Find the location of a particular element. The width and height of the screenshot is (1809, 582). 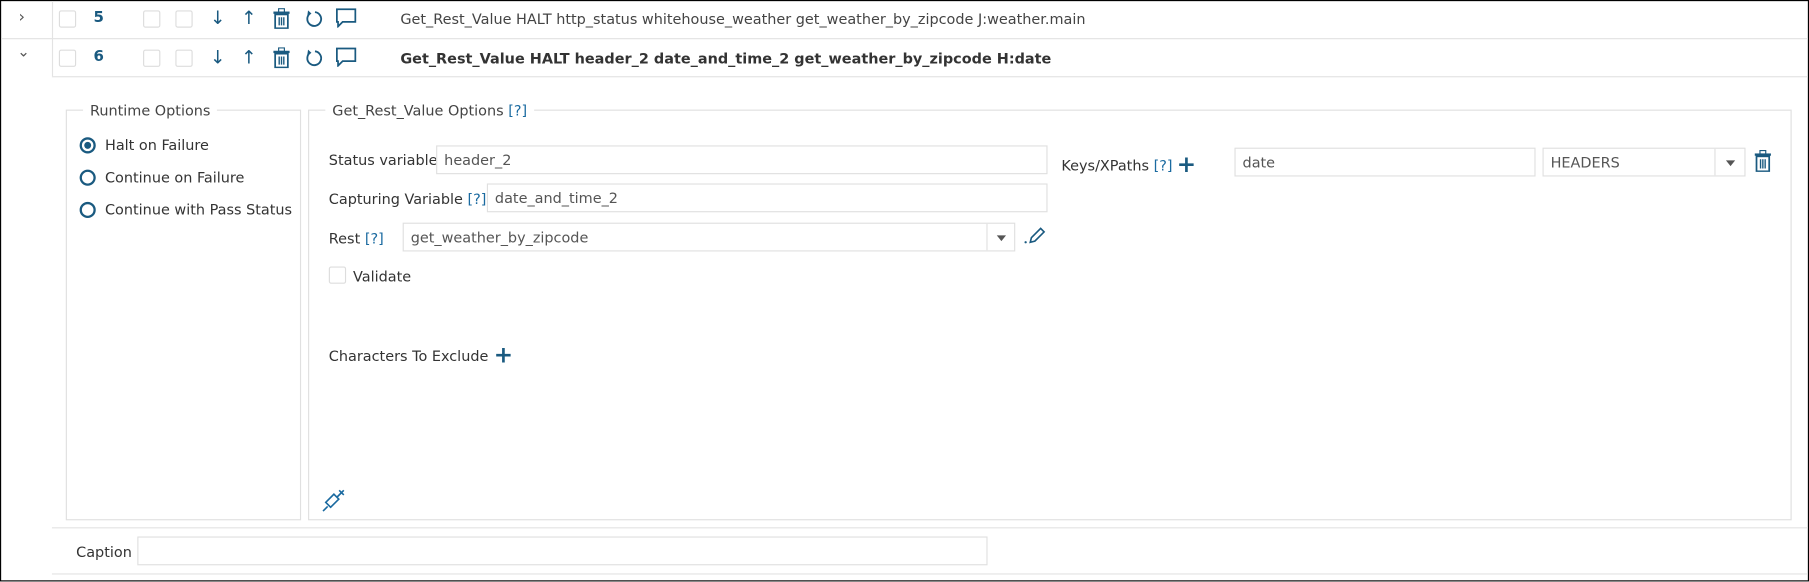

rest-label: Rest [?] is located at coordinates (356, 238).